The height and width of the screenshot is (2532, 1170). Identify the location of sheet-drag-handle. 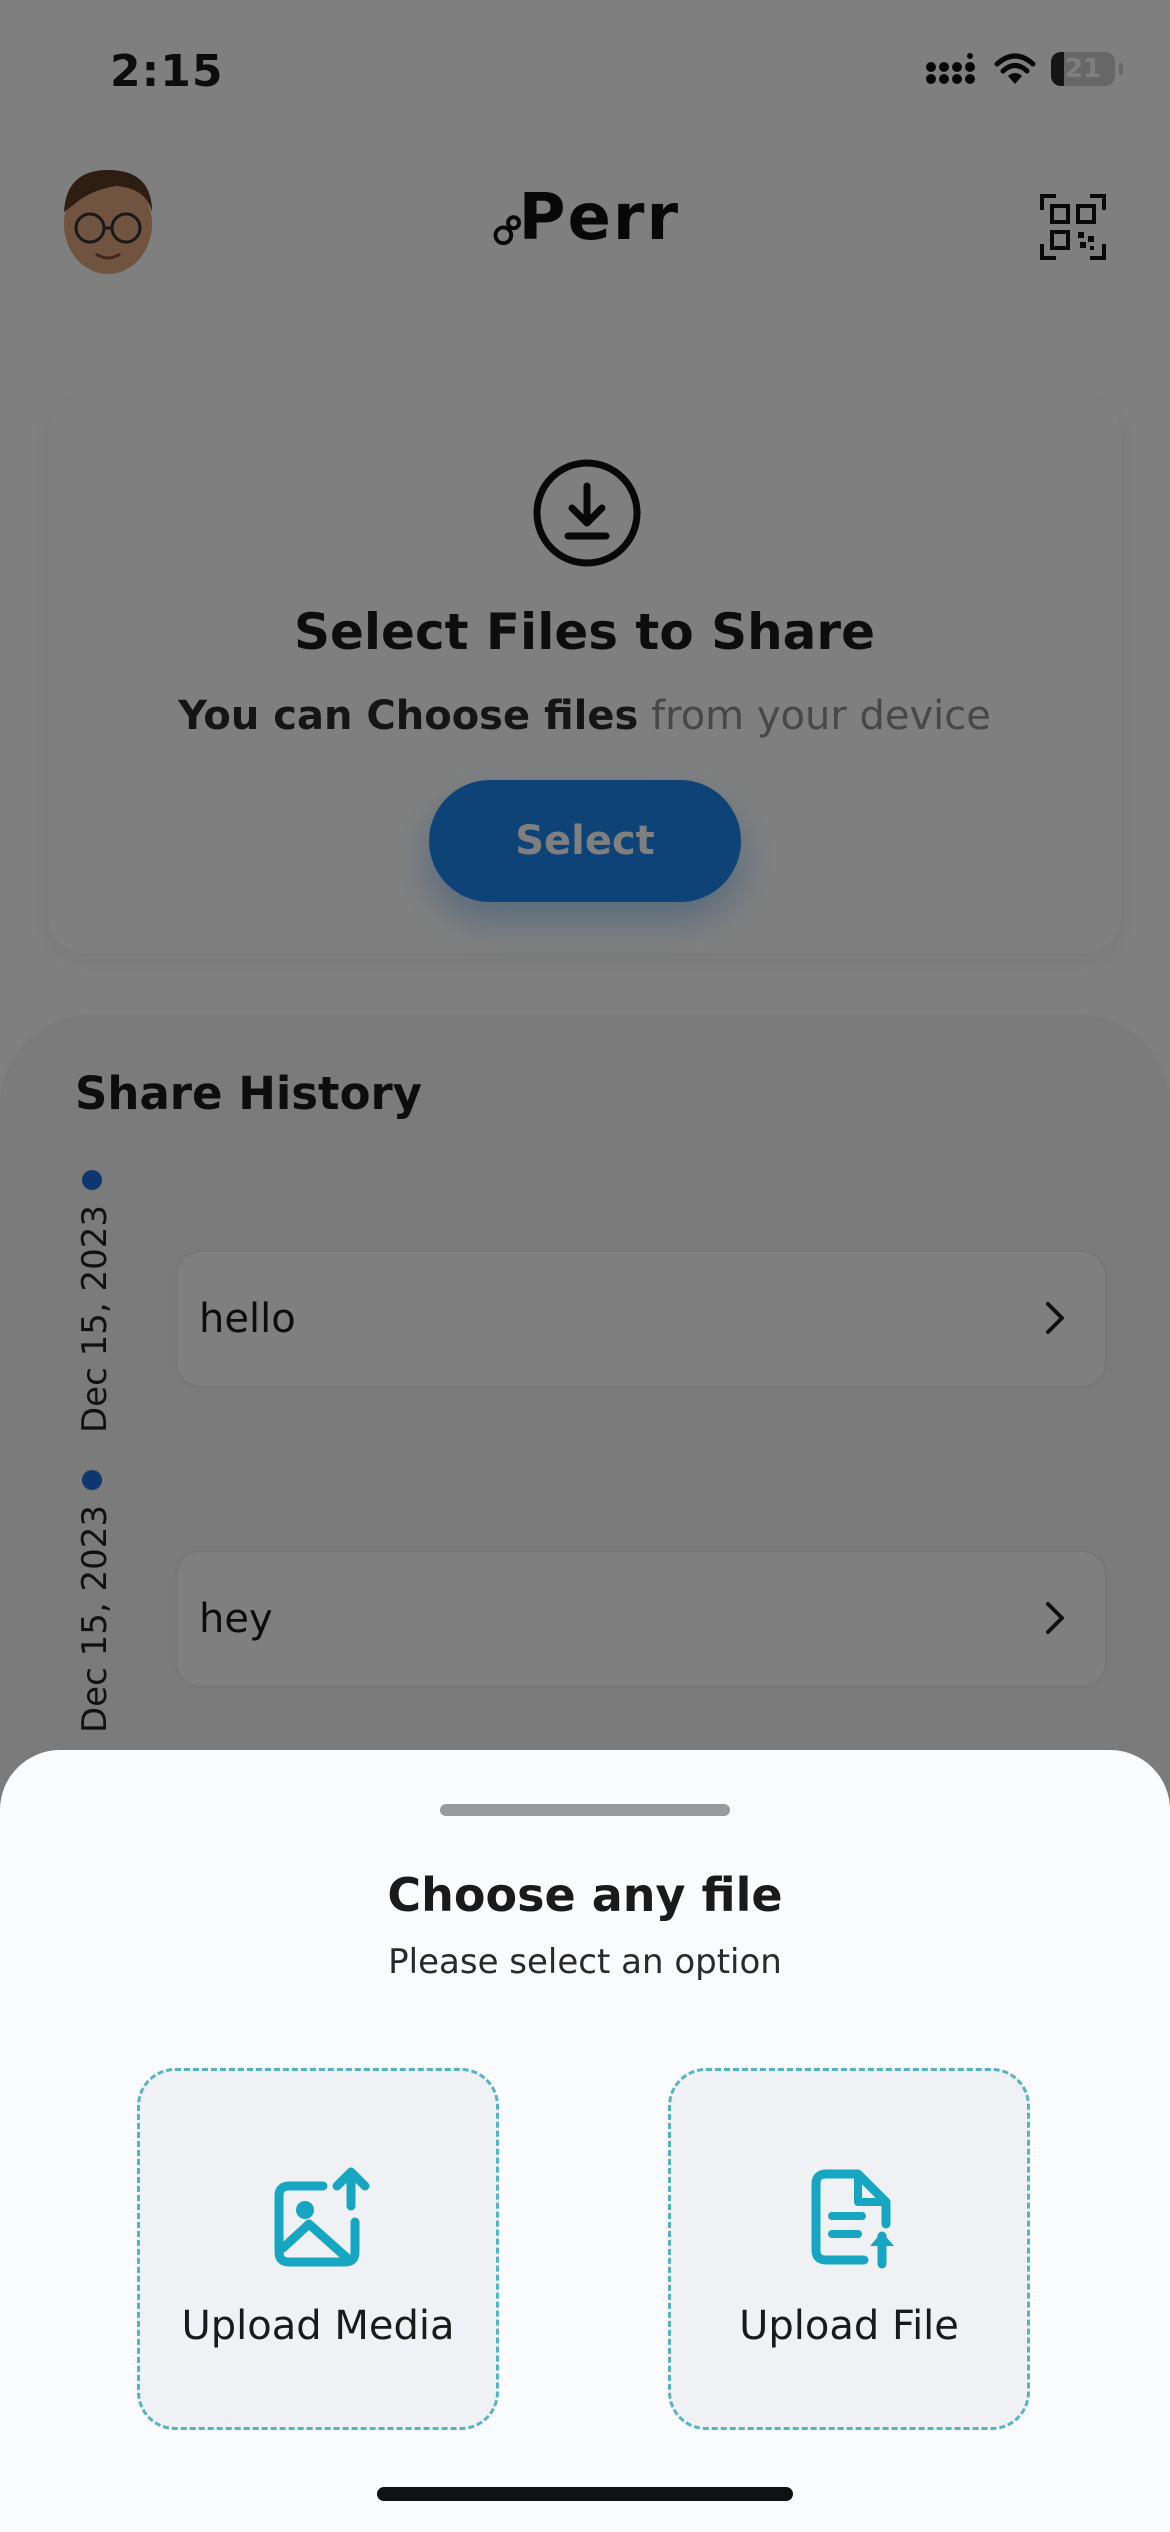
(585, 1810).